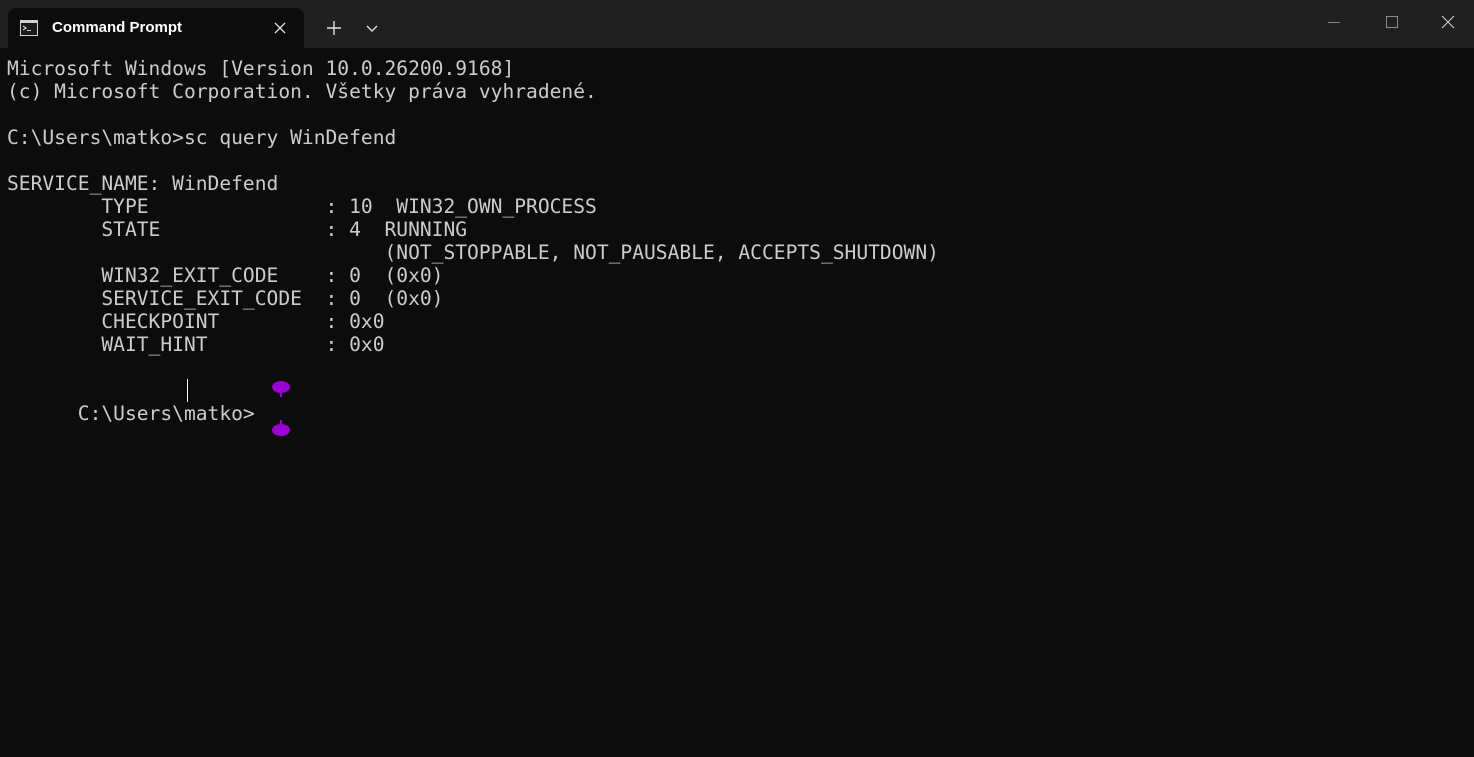 Image resolution: width=1474 pixels, height=757 pixels. What do you see at coordinates (234, 415) in the screenshot?
I see `selection-handle-bottom-icon` at bounding box center [234, 415].